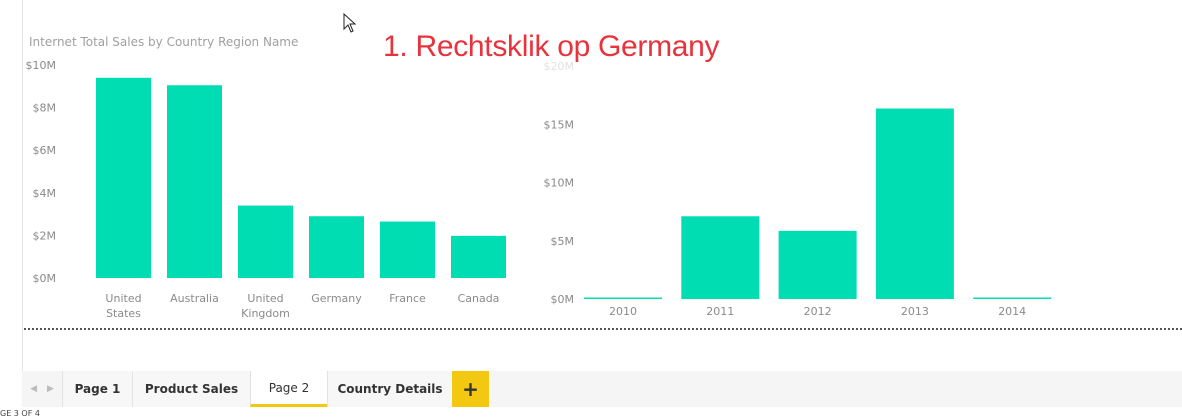 The width and height of the screenshot is (1182, 419). Describe the element at coordinates (350, 23) in the screenshot. I see `mouse-cursor-icon` at that location.